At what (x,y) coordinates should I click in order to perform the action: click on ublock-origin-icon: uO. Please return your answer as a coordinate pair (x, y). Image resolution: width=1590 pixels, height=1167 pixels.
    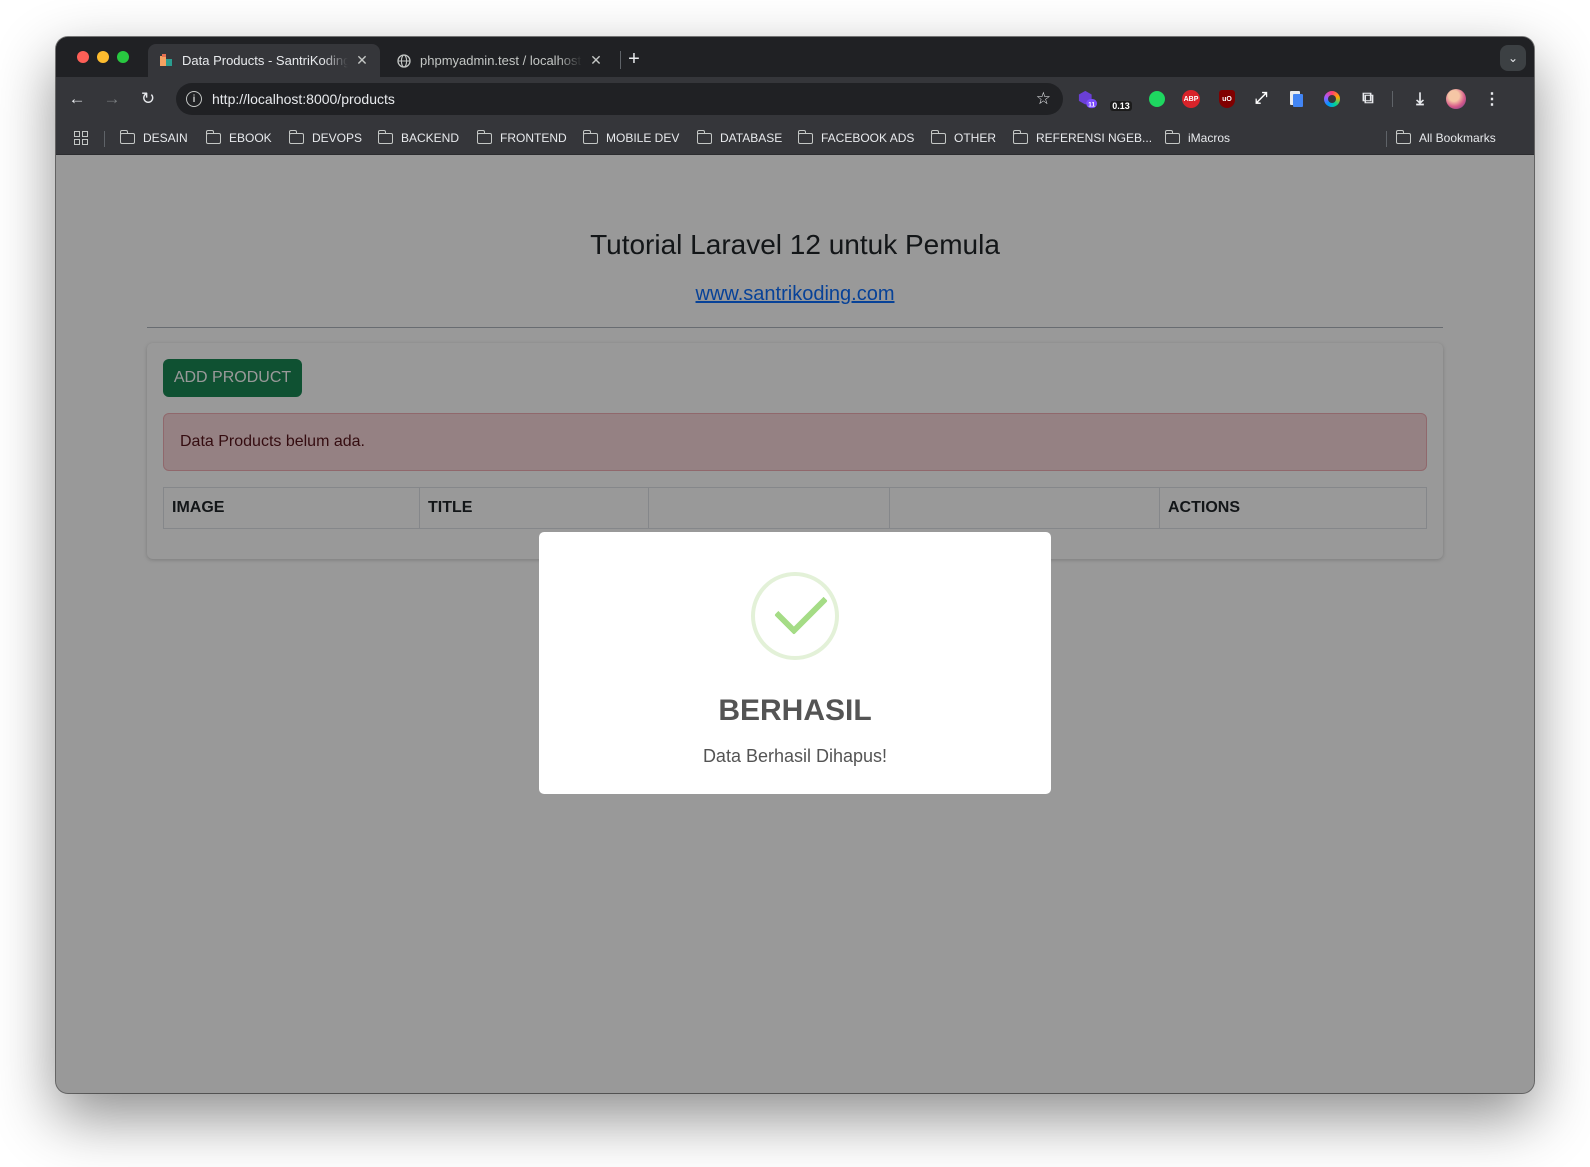
    Looking at the image, I should click on (1227, 99).